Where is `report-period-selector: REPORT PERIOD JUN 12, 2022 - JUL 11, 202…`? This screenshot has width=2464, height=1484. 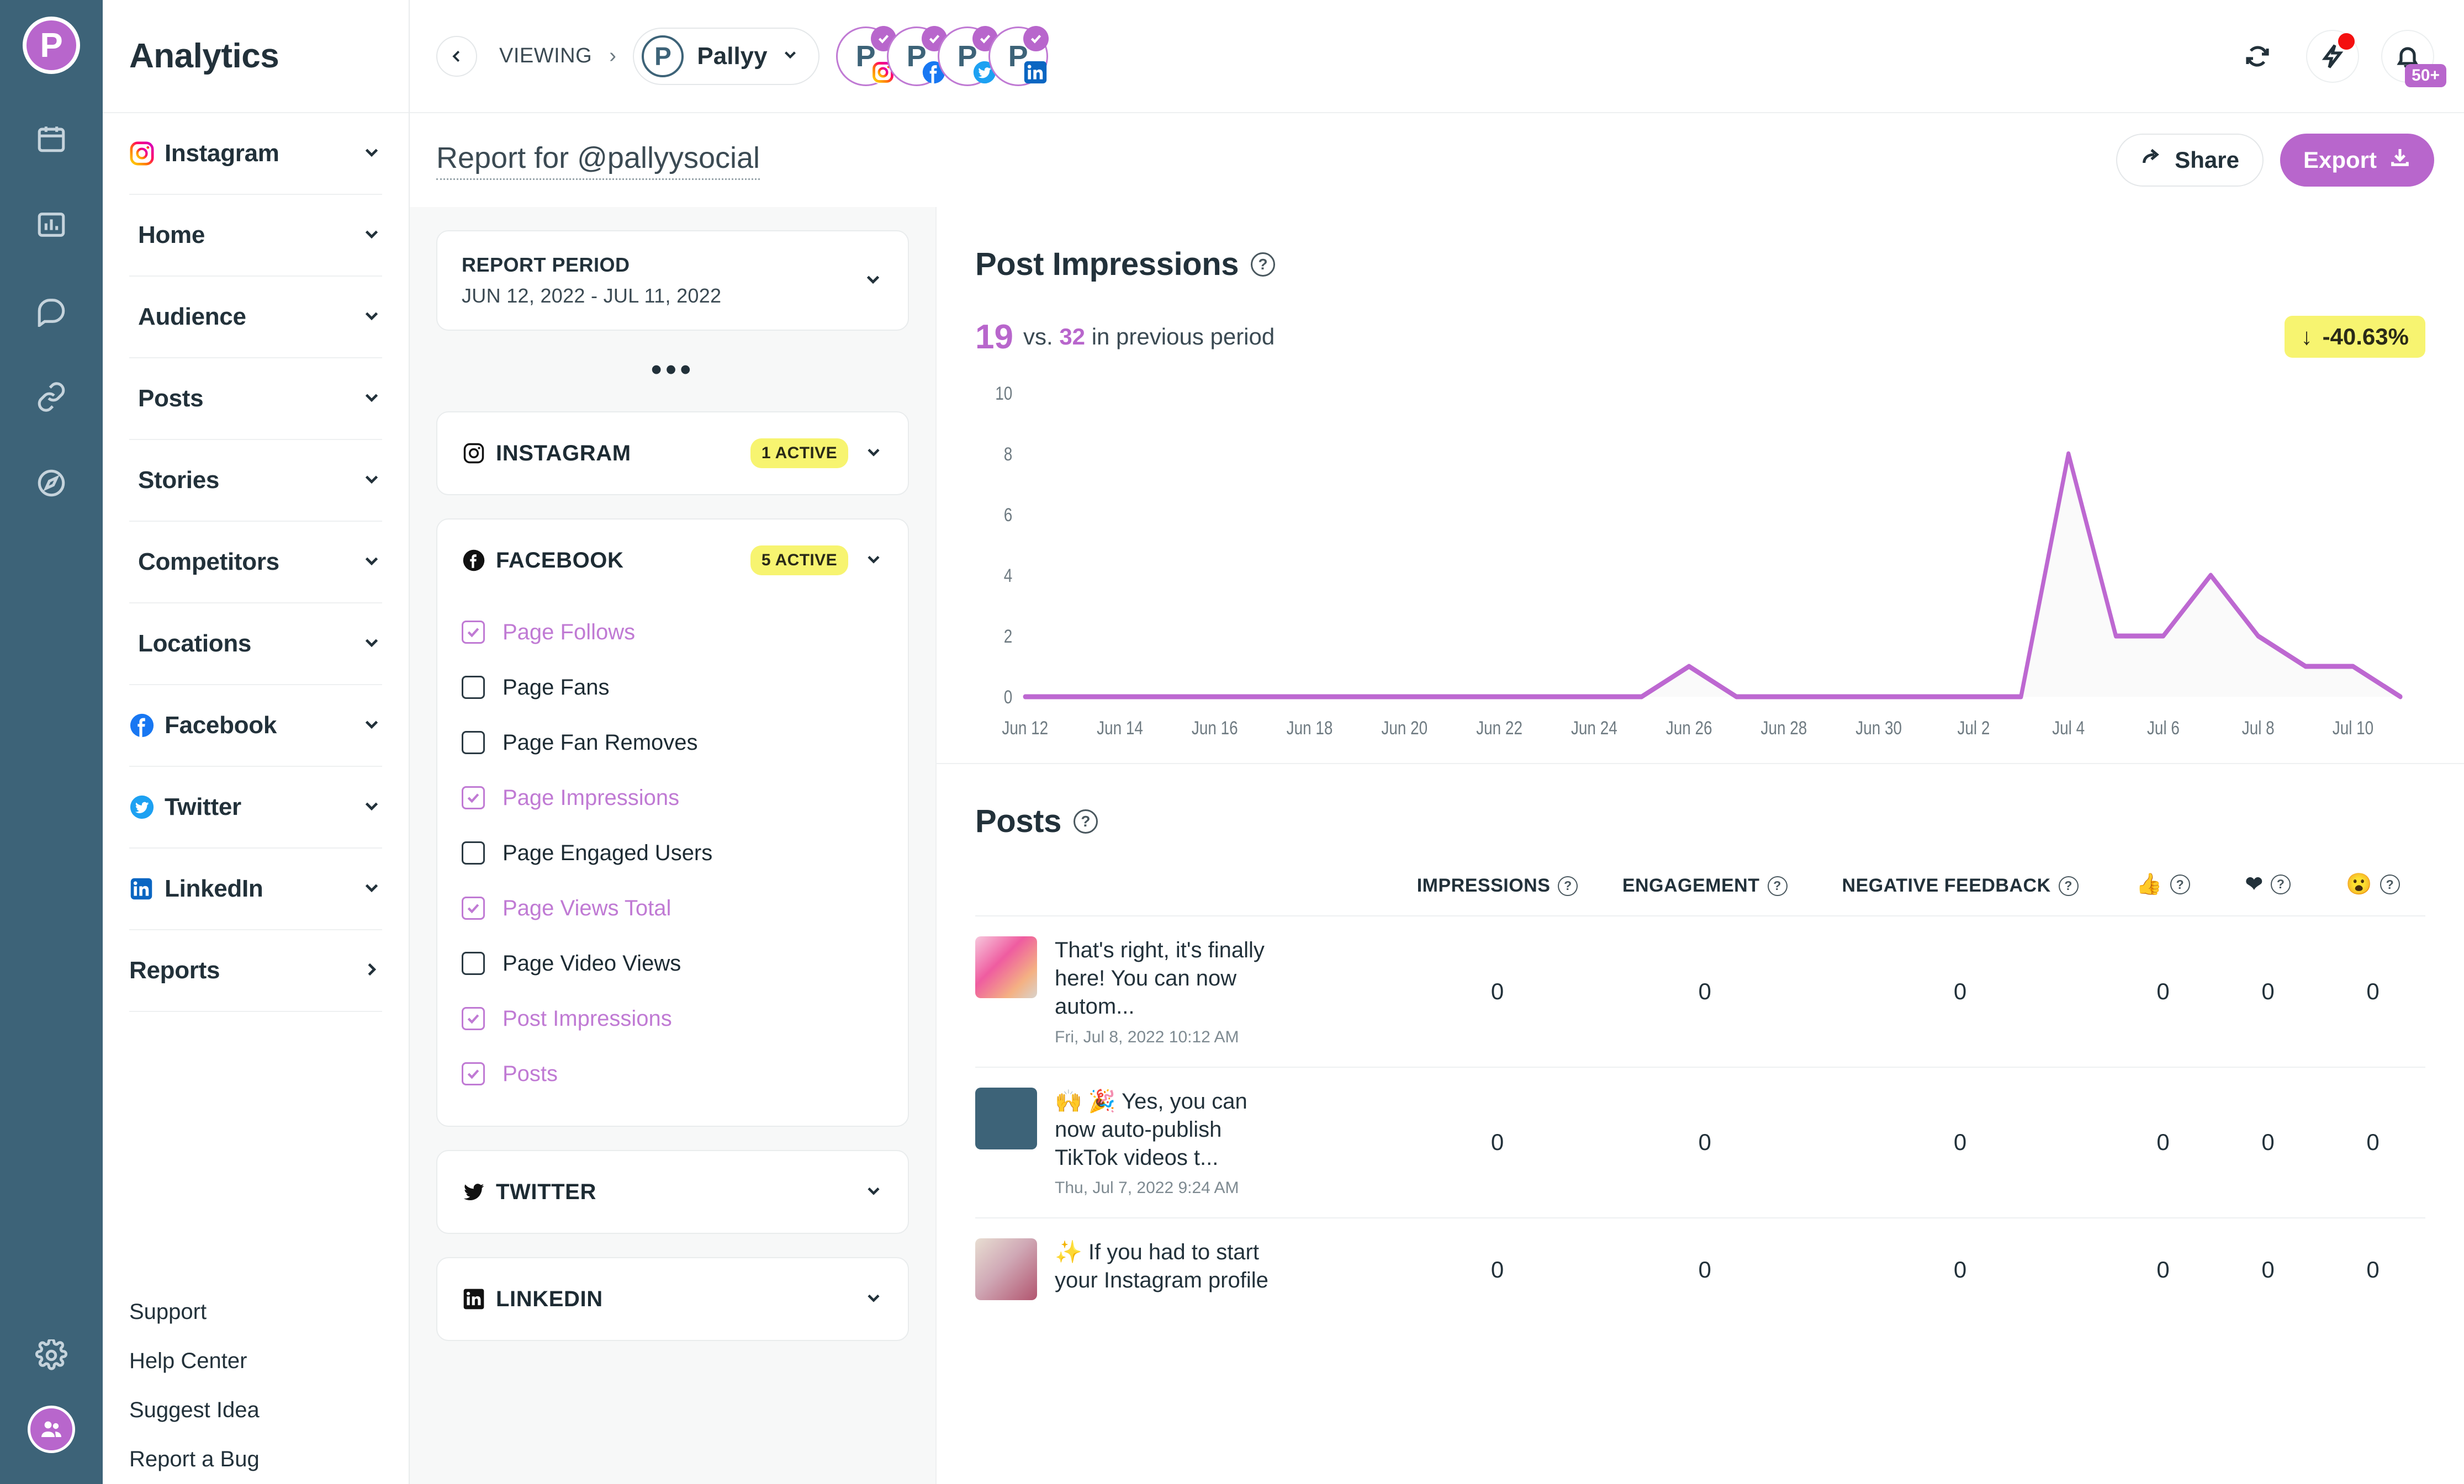
report-period-selector: REPORT PERIOD JUN 12, 2022 - JUL 11, 202… is located at coordinates (672, 281).